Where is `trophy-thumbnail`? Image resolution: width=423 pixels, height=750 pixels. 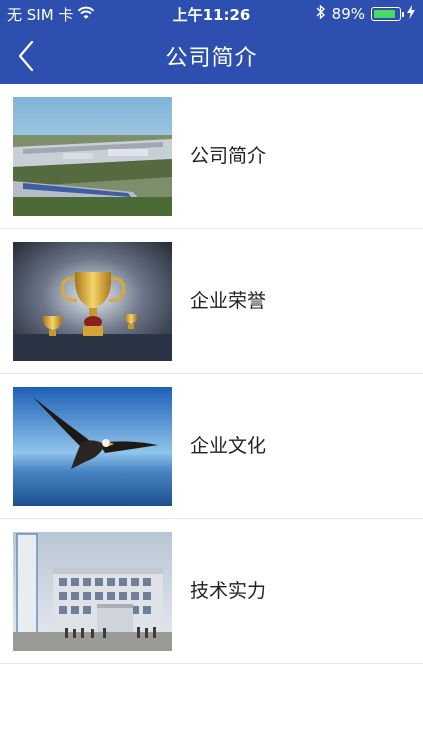
trophy-thumbnail is located at coordinates (92, 301).